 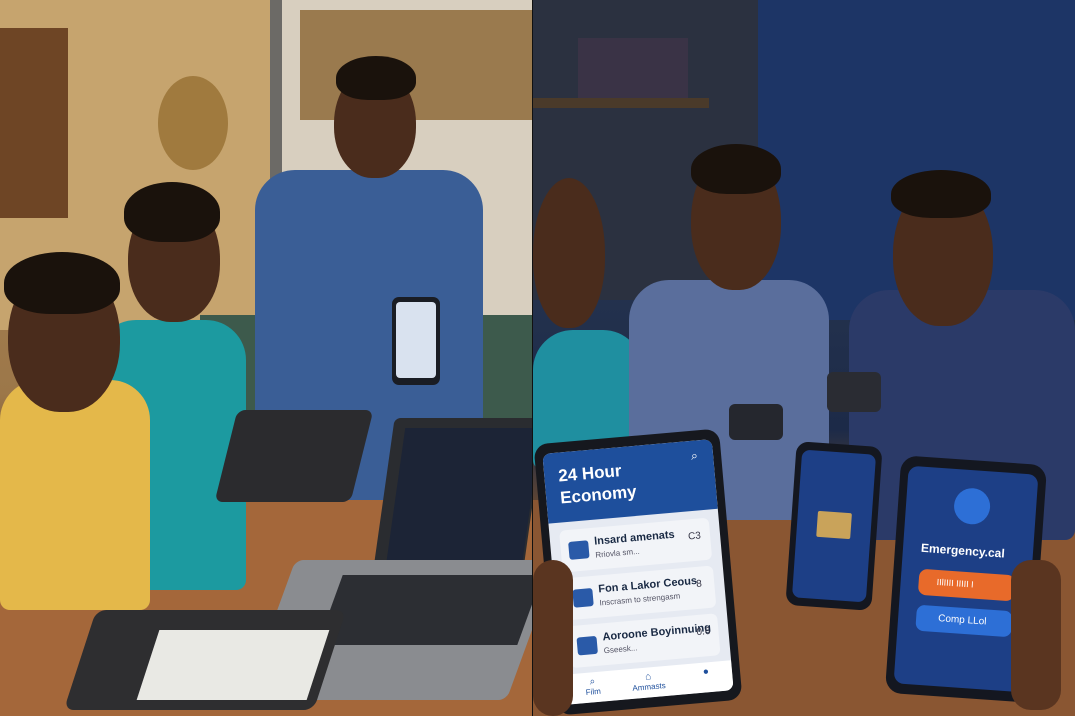 What do you see at coordinates (699, 584) in the screenshot?
I see `list-item-value: 8` at bounding box center [699, 584].